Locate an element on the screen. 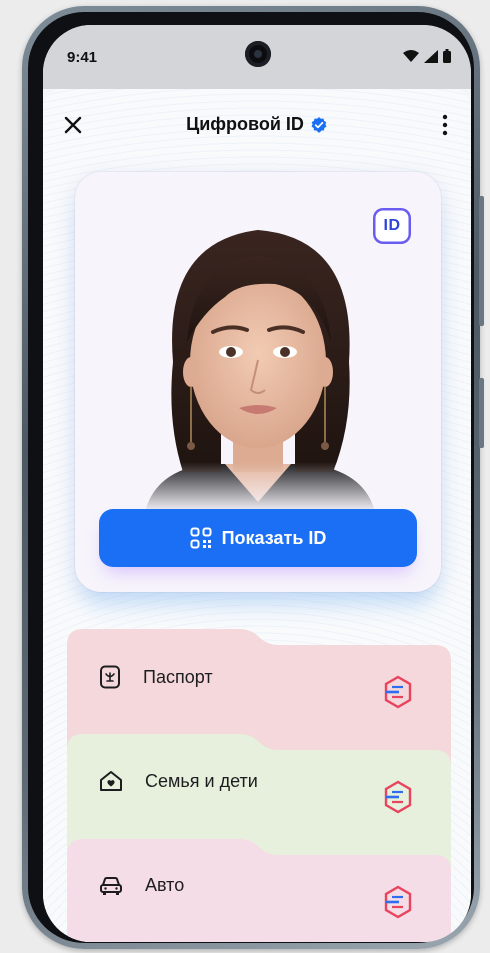 The height and width of the screenshot is (953, 490). page-title: Цифровой ID is located at coordinates (245, 124).